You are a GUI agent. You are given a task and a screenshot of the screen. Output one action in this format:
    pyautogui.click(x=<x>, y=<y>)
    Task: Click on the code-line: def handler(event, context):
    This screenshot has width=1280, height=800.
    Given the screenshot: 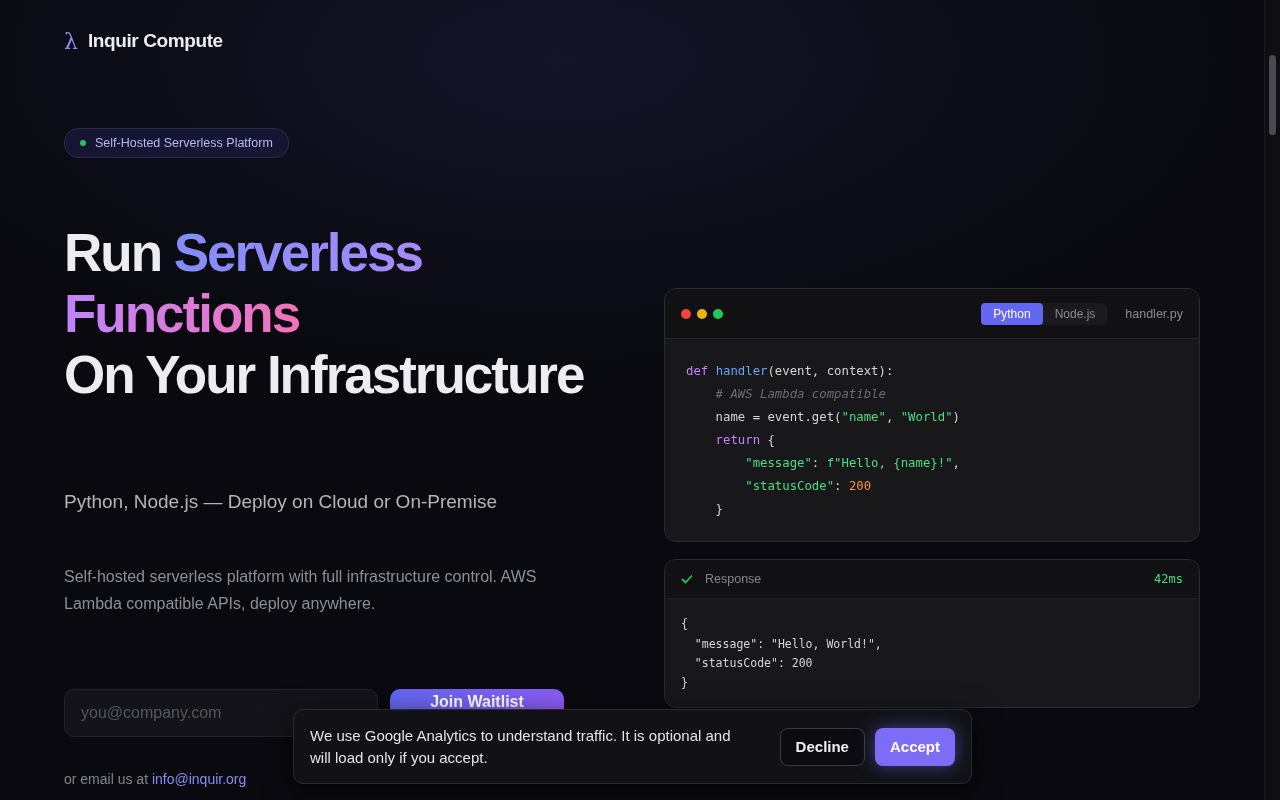 What is the action you would take?
    pyautogui.click(x=790, y=371)
    